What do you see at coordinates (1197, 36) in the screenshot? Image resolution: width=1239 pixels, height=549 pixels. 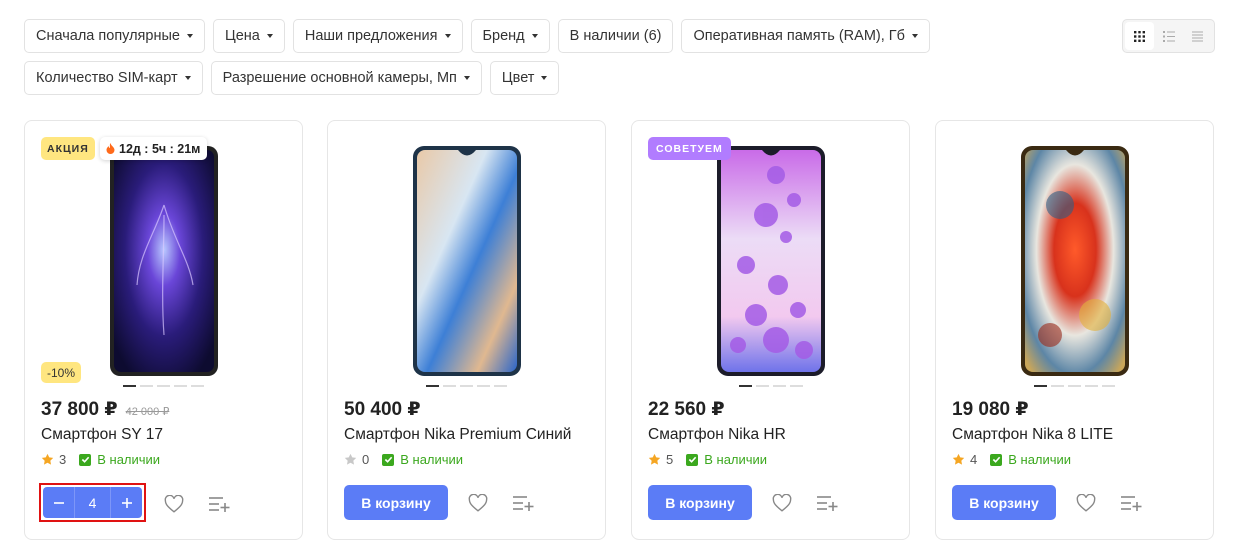 I see `compact-list-button` at bounding box center [1197, 36].